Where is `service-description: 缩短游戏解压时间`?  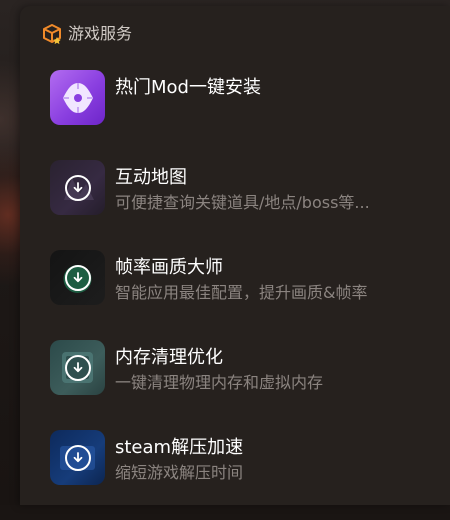
service-description: 缩短游戏解压时间 is located at coordinates (179, 472).